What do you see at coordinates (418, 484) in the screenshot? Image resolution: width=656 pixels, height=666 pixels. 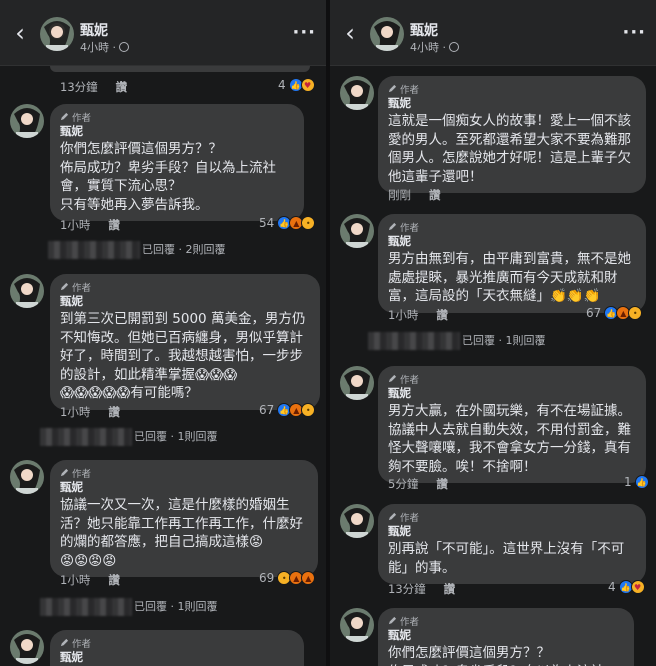 I see `comment-meta: 5分鐘讚` at bounding box center [418, 484].